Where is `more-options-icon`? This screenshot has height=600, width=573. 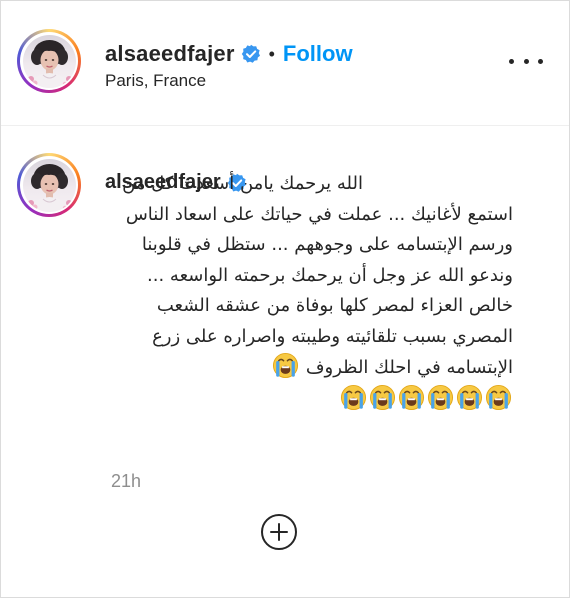
more-options-icon is located at coordinates (526, 61).